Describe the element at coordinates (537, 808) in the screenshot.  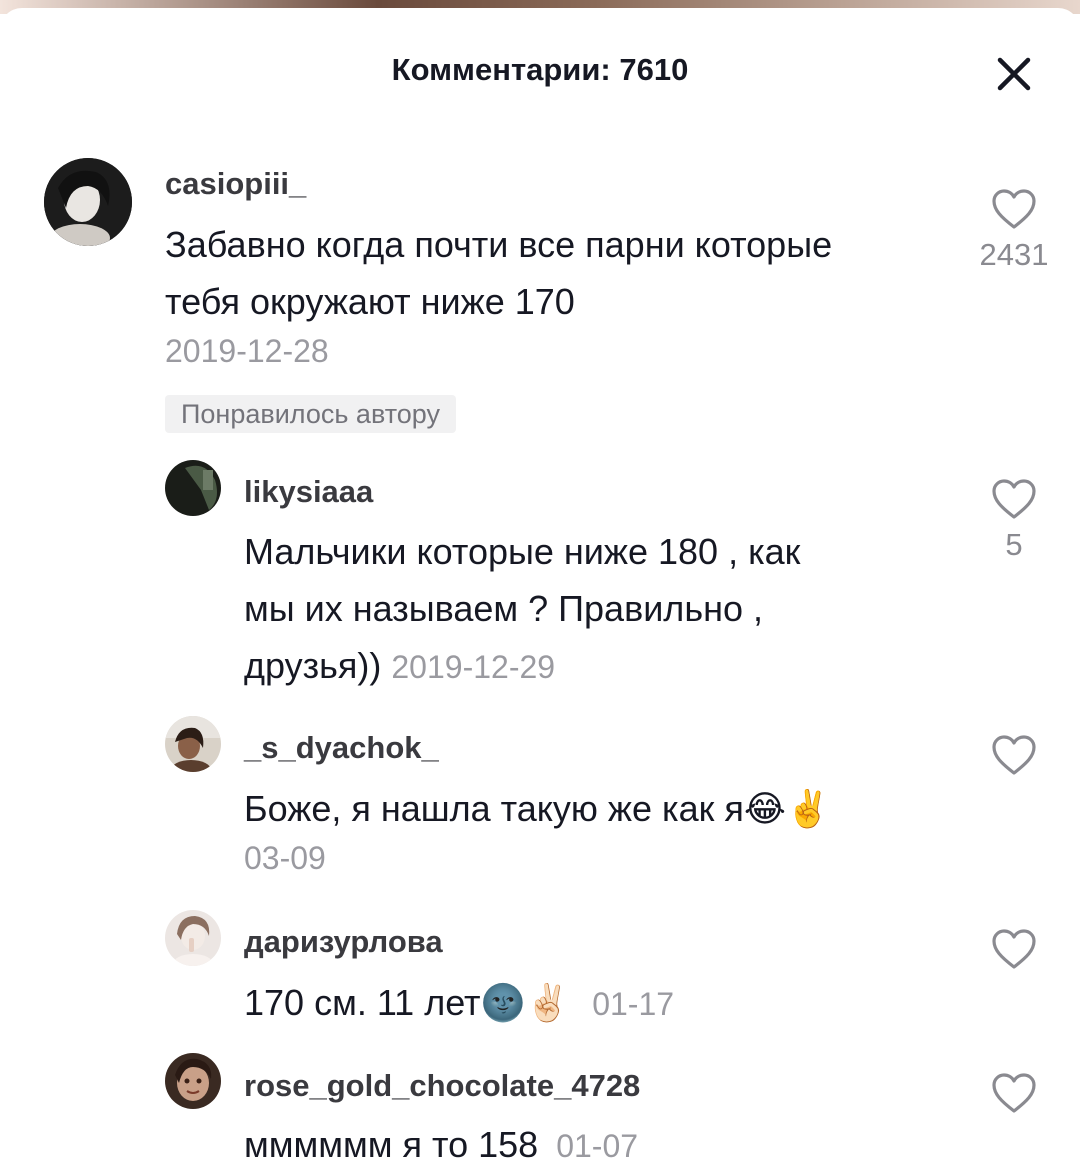
I see `comment-text: Боже, я нашла такую же как я😂✌️` at that location.